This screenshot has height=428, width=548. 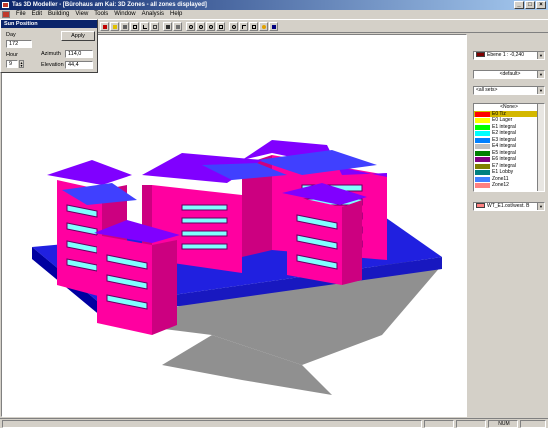 I want to click on zone-name: Zone11, so click(x=500, y=178).